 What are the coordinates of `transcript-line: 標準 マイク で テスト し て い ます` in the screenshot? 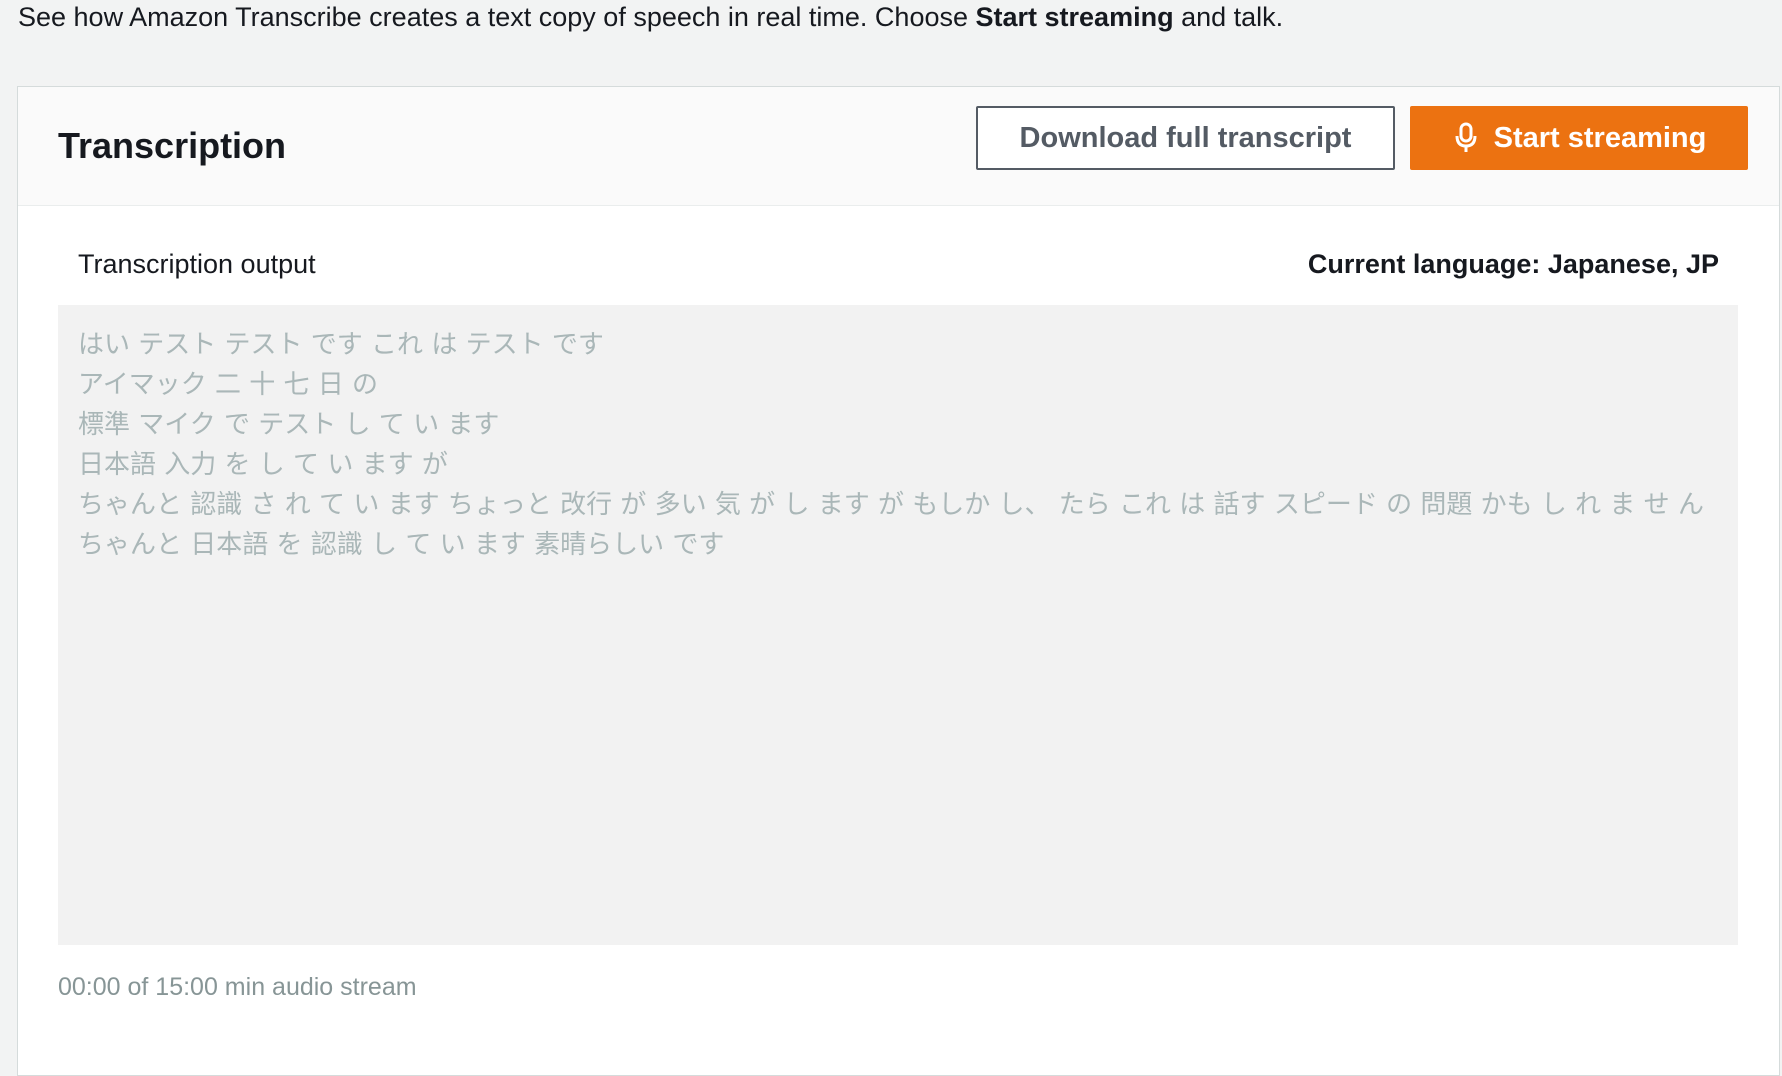 It's located at (289, 425).